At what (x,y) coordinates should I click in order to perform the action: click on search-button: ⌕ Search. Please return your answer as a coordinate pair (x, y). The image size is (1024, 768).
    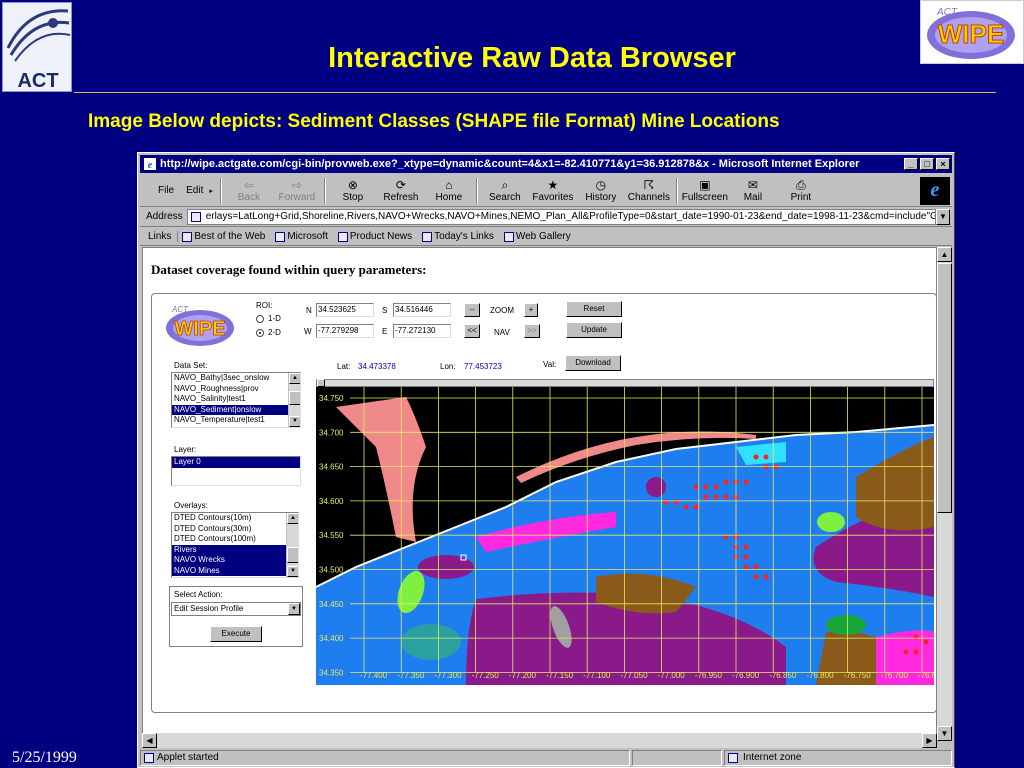
    Looking at the image, I should click on (505, 191).